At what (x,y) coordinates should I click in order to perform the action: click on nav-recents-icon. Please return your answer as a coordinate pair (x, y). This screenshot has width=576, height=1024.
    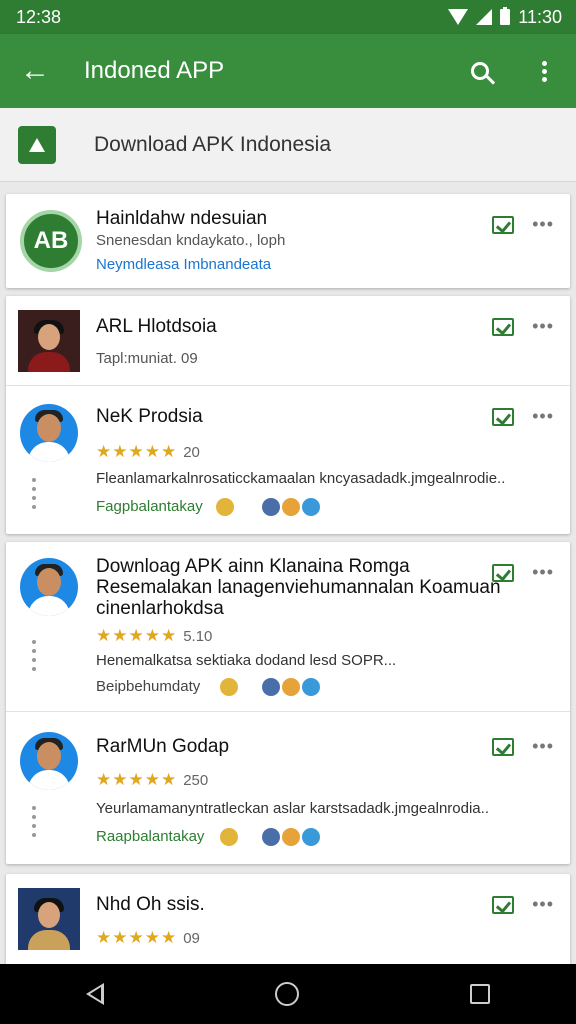
    Looking at the image, I should click on (480, 994).